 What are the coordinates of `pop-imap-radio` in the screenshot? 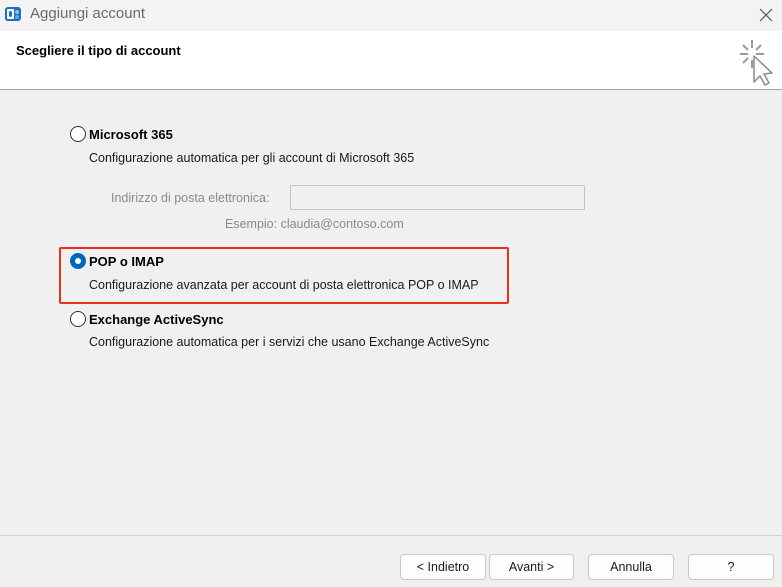 It's located at (78, 261).